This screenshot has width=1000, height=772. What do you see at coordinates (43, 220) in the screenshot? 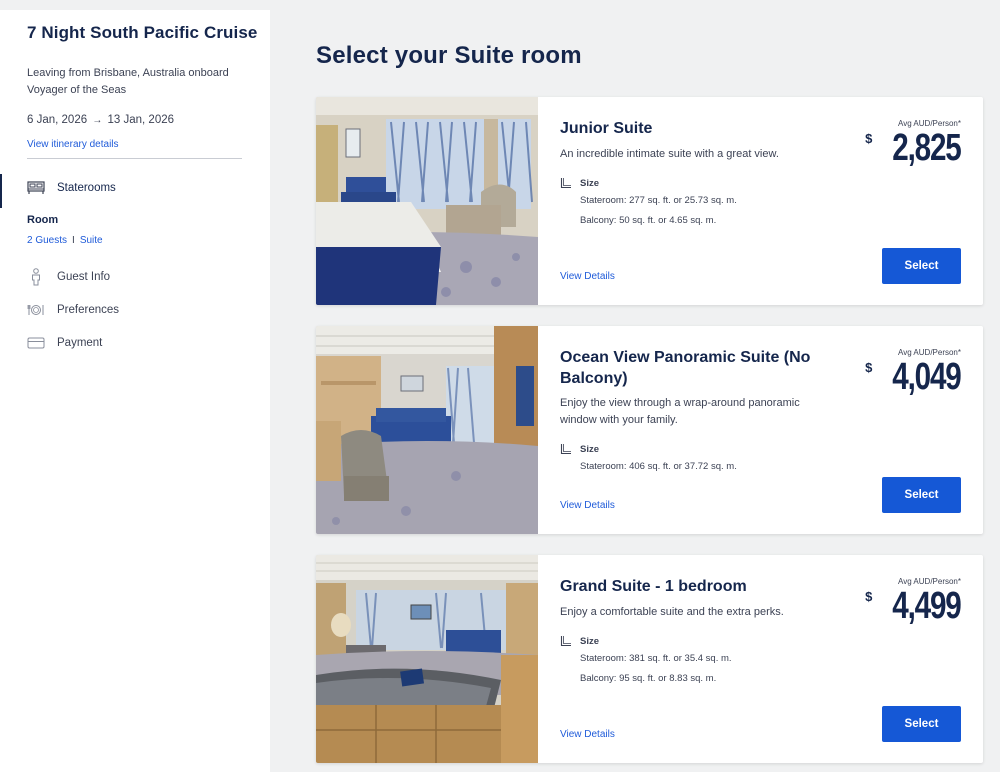
I see `room-label: Room` at bounding box center [43, 220].